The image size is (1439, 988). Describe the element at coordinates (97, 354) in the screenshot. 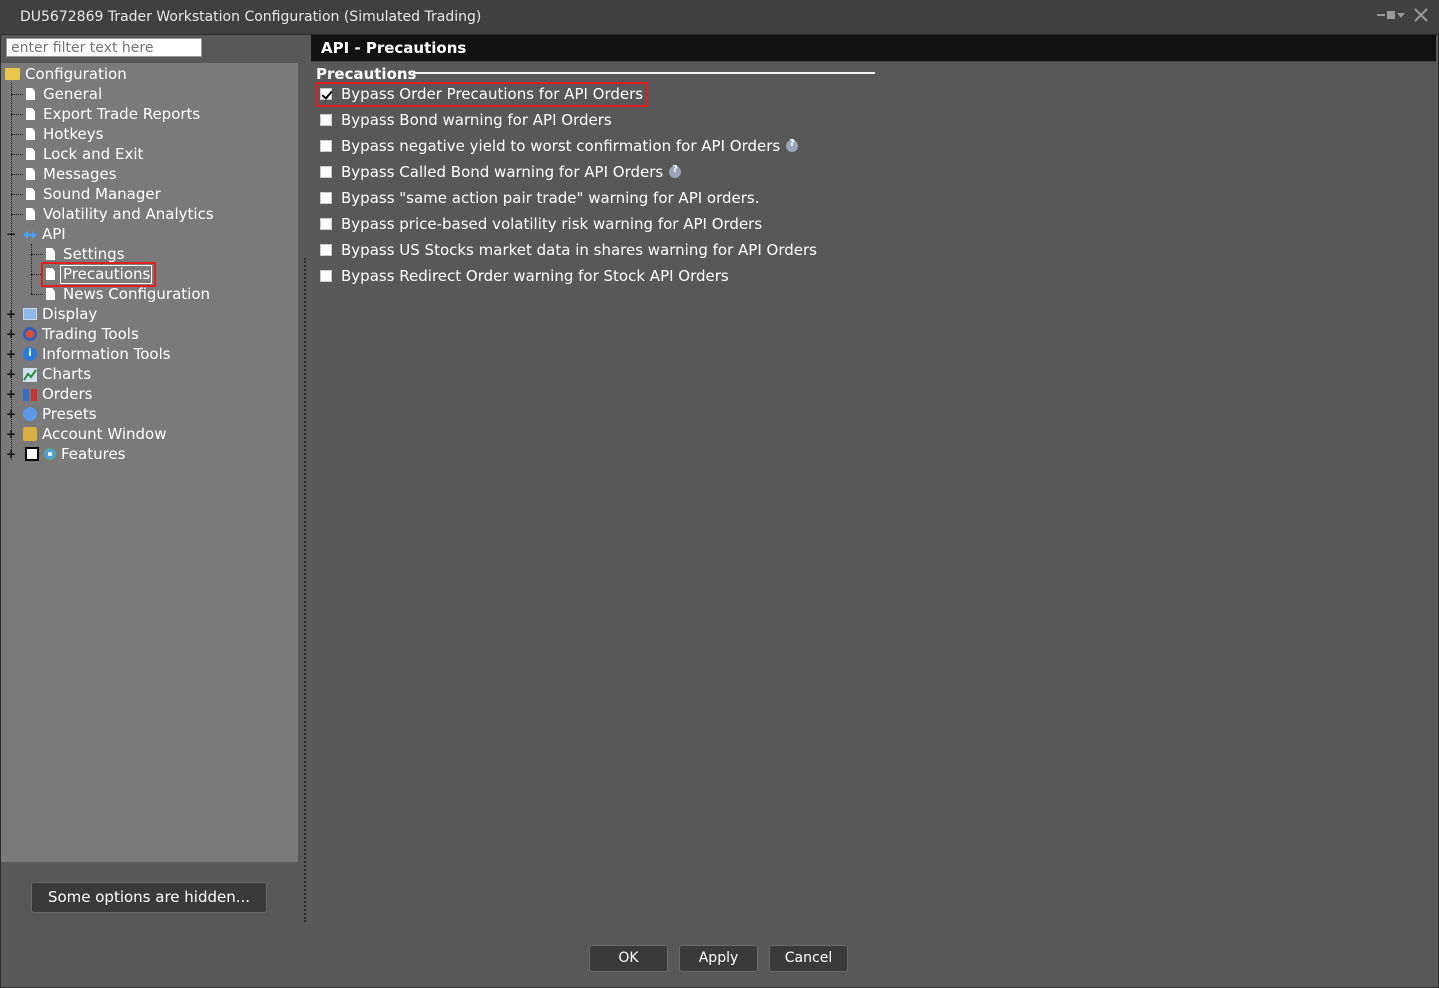

I see `tree-item-information-tools: i Information Tools` at that location.